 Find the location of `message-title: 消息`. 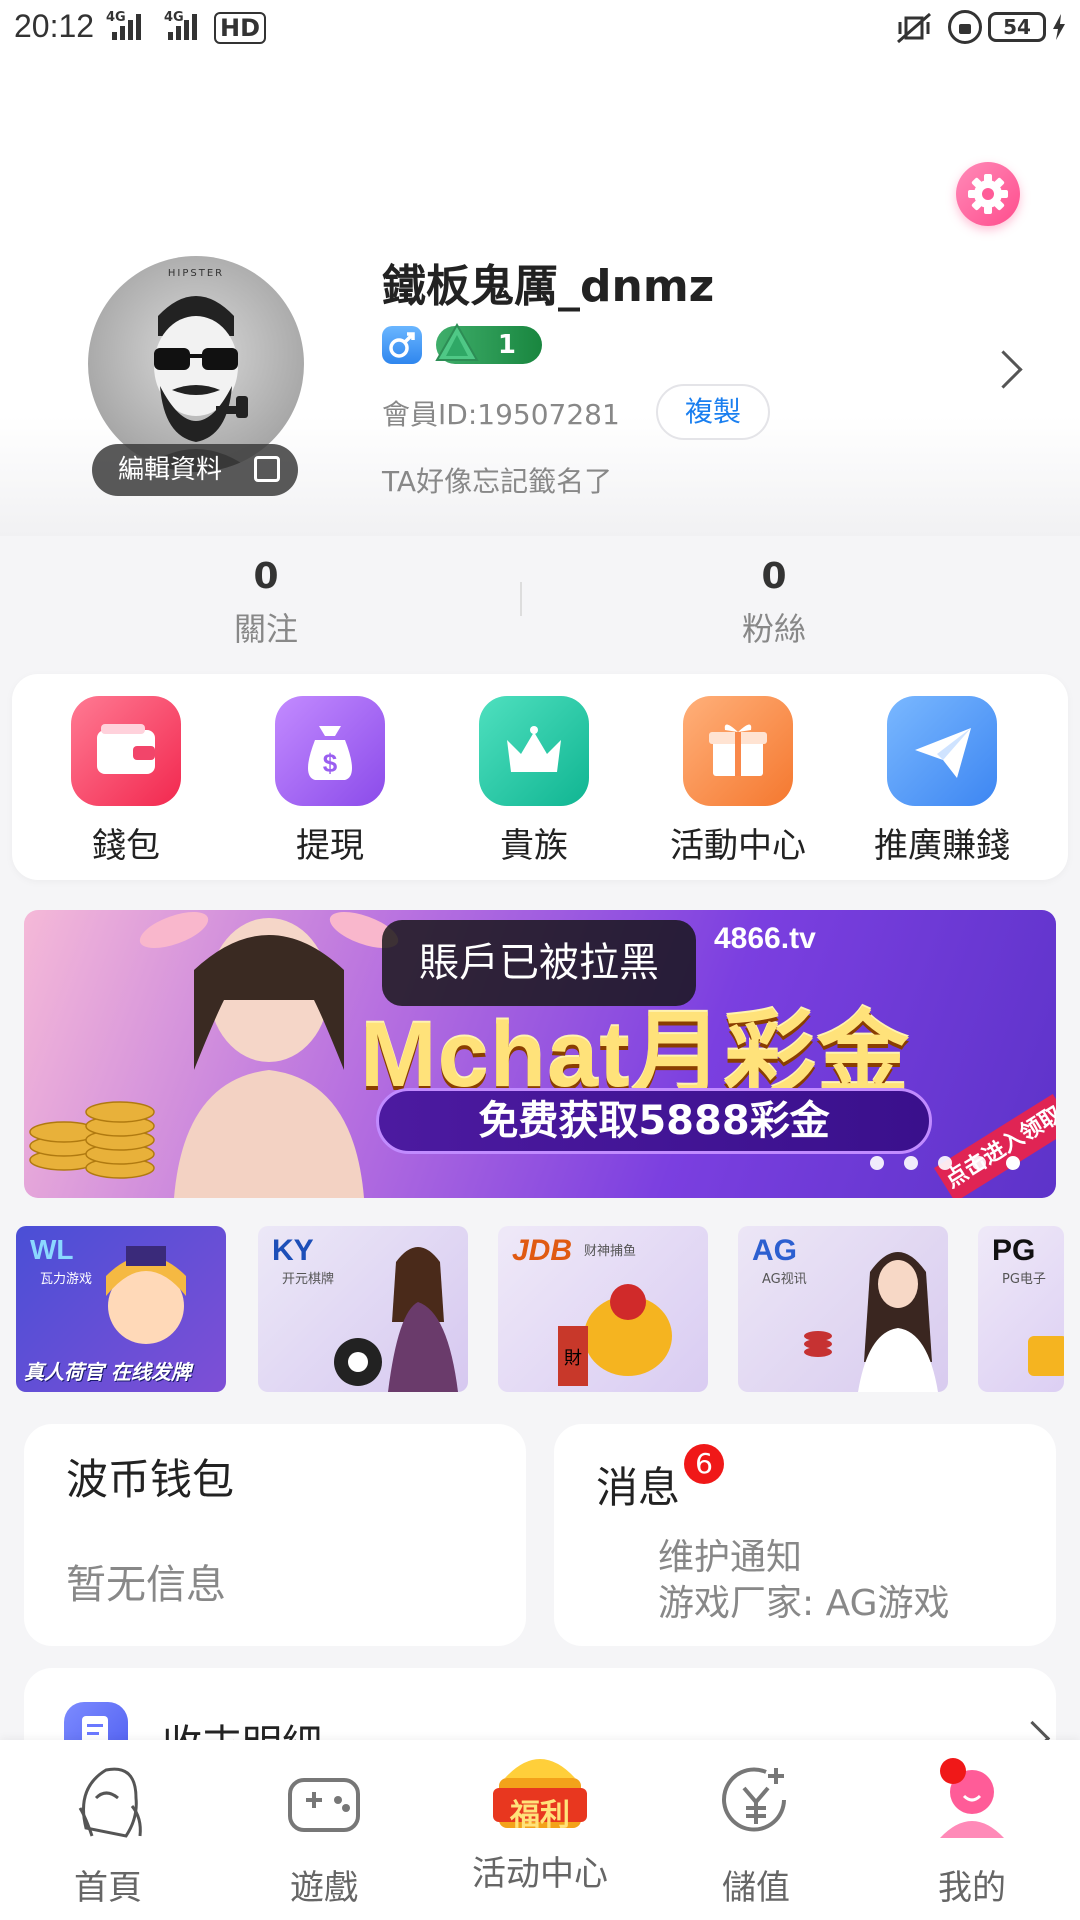

message-title: 消息 is located at coordinates (638, 1487).